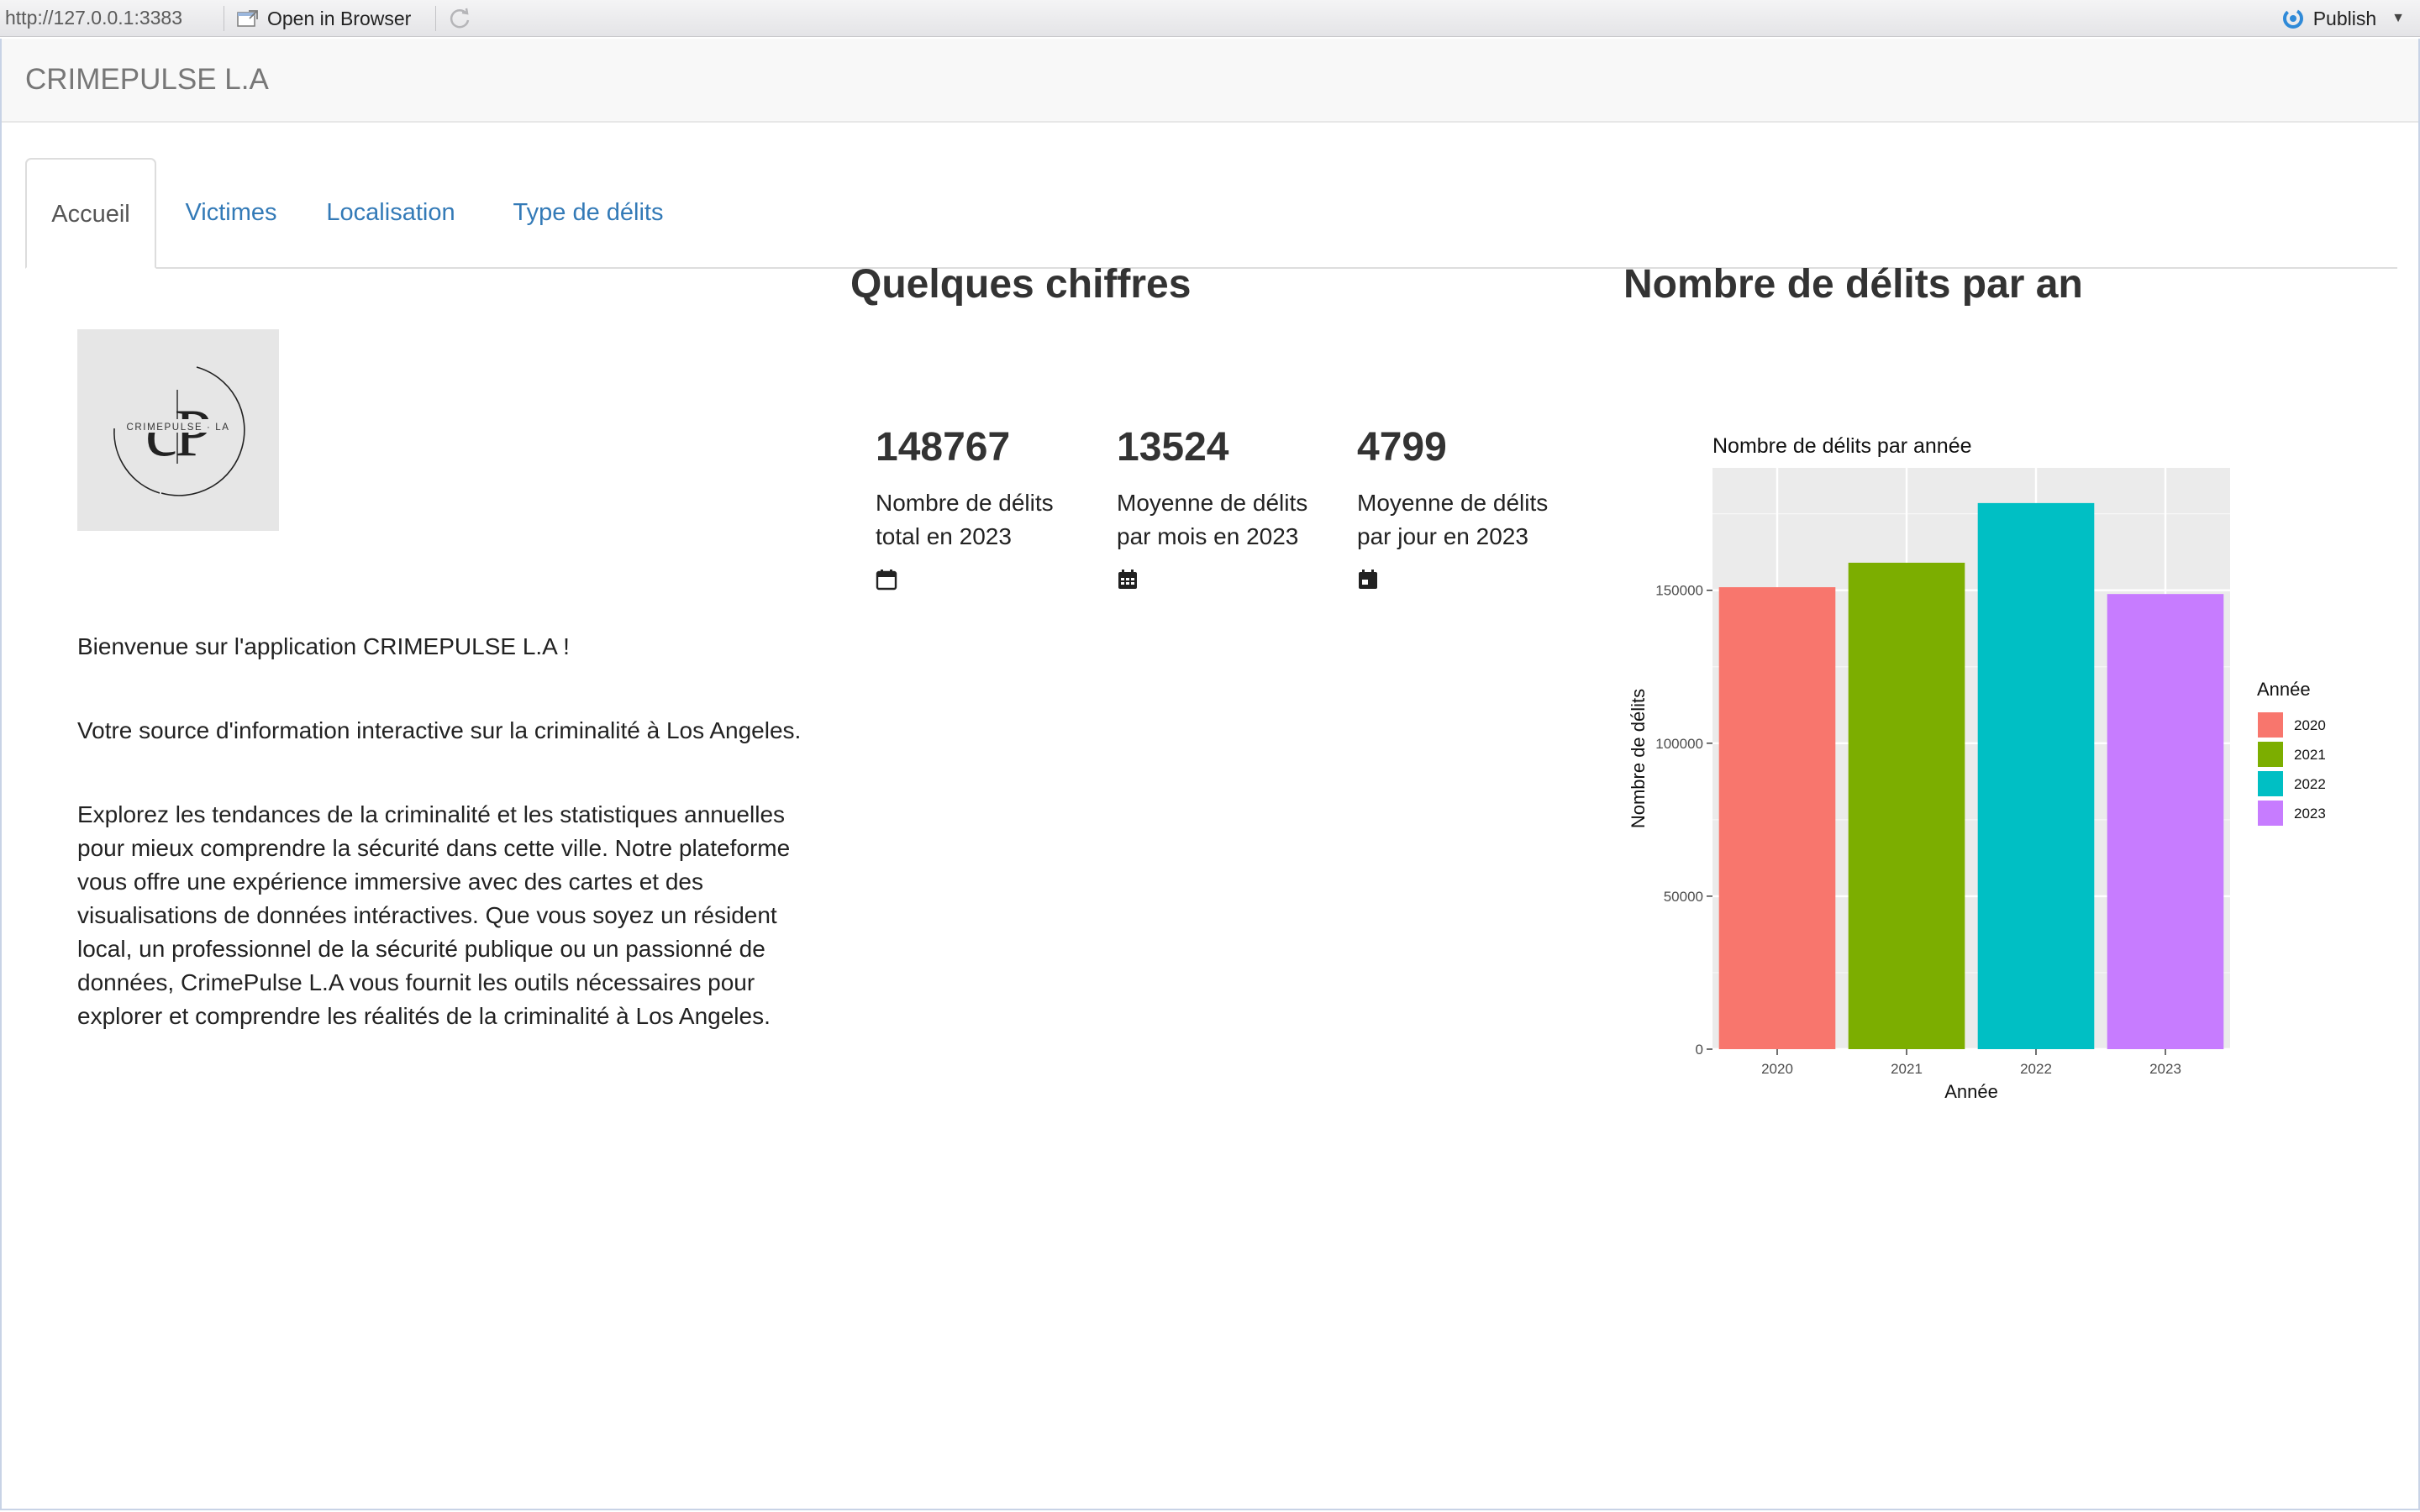 The image size is (2420, 1512). What do you see at coordinates (588, 212) in the screenshot?
I see `tab-type-de-delits: Type de délits` at bounding box center [588, 212].